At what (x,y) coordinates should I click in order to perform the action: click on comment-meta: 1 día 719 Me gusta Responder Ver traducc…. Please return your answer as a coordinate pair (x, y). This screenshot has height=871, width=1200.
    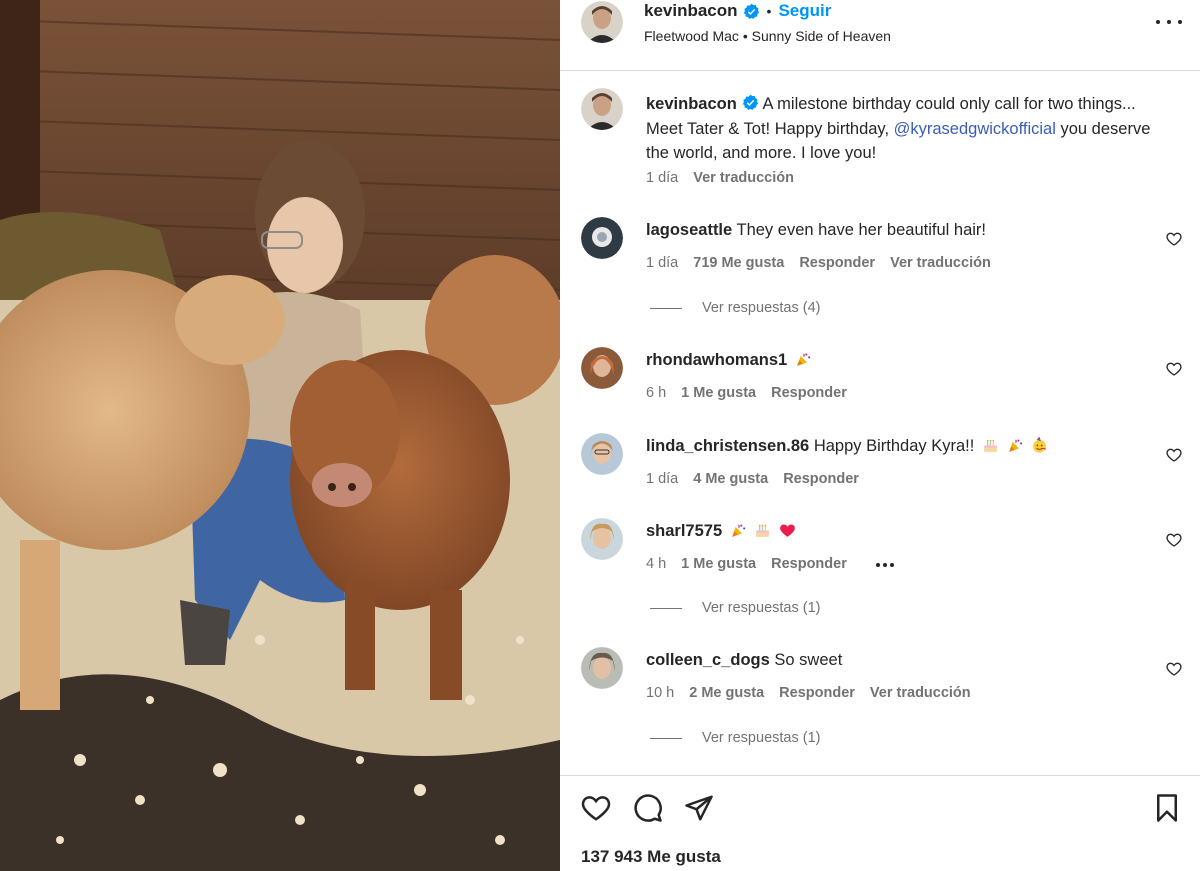
    Looking at the image, I should click on (826, 263).